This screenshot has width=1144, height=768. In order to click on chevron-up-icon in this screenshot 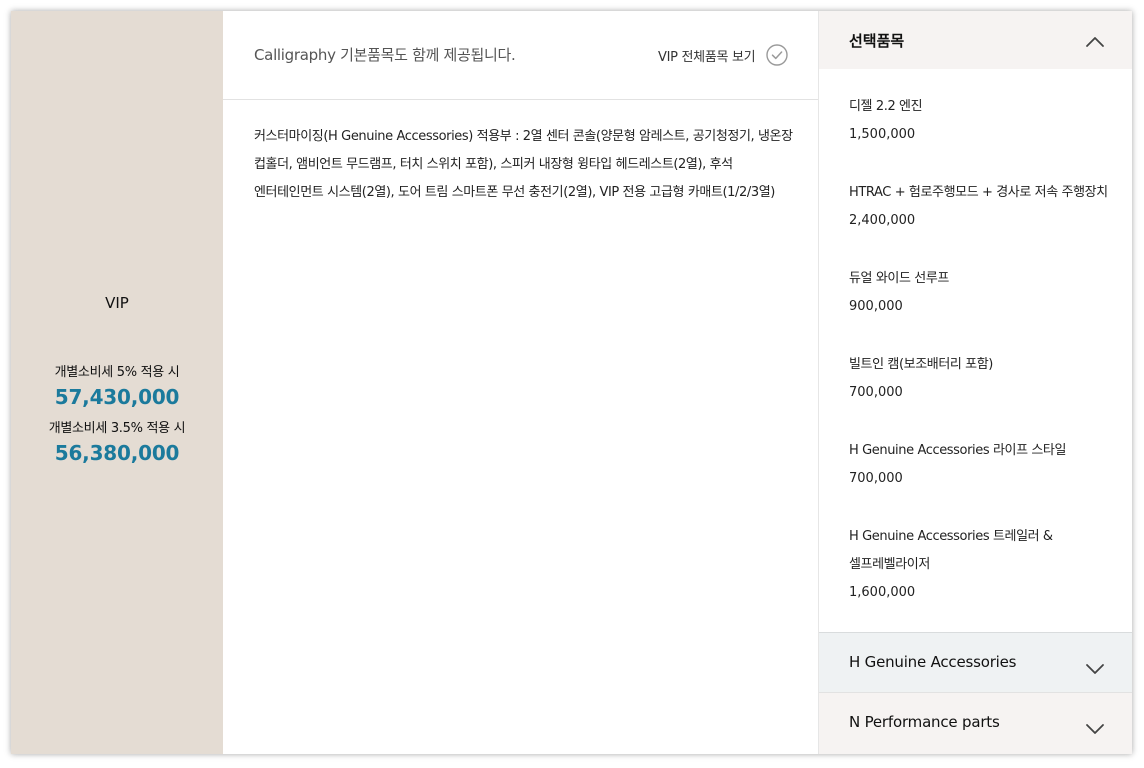, I will do `click(1095, 40)`.